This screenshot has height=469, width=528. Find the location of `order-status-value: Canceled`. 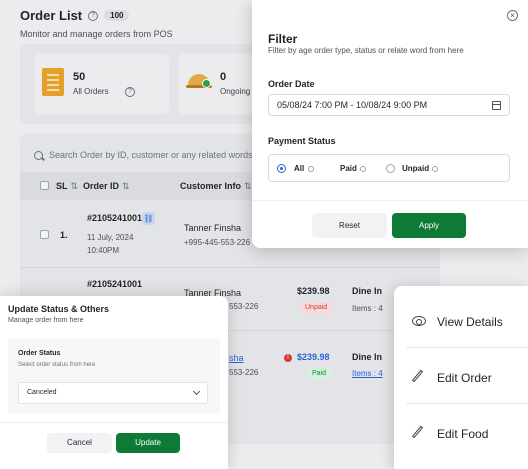

order-status-value: Canceled is located at coordinates (42, 392).